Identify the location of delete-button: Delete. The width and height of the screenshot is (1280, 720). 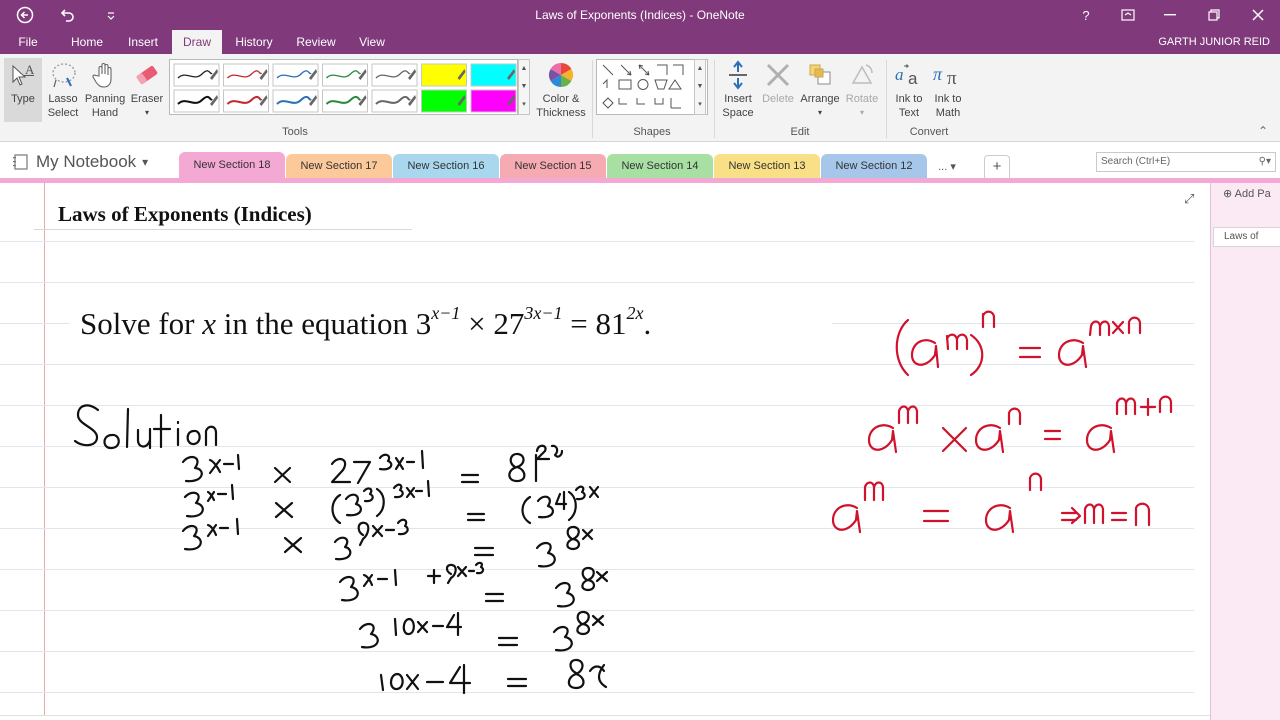
(778, 90).